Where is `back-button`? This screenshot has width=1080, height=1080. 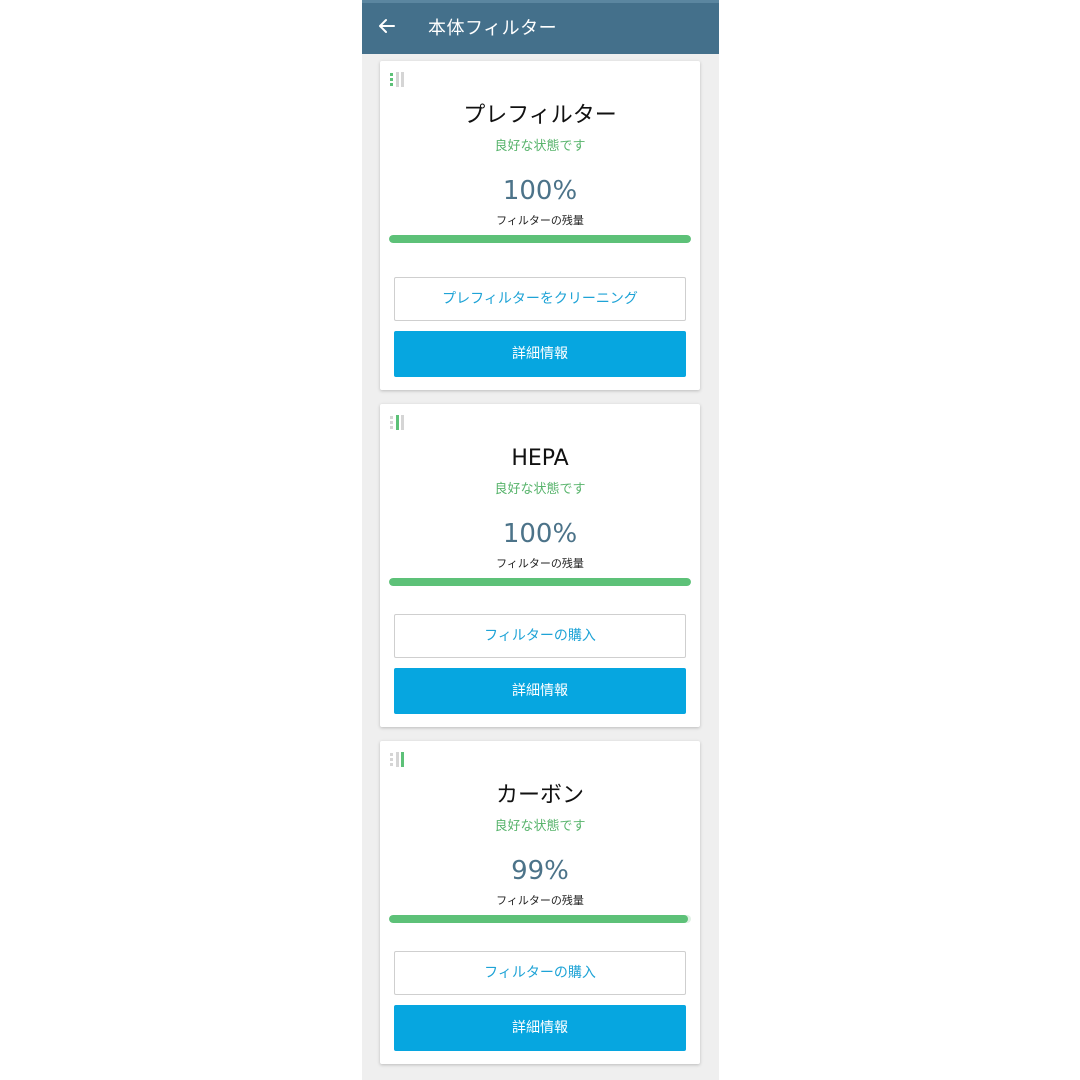
back-button is located at coordinates (387, 28).